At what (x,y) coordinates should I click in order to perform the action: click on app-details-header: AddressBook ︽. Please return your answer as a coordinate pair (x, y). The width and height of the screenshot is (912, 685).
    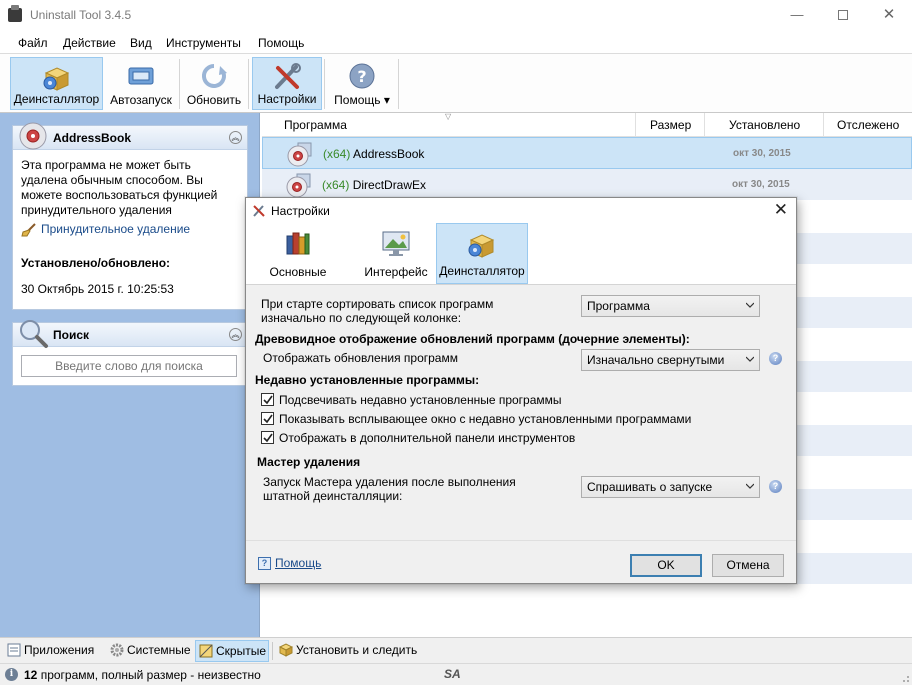
    Looking at the image, I should click on (130, 136).